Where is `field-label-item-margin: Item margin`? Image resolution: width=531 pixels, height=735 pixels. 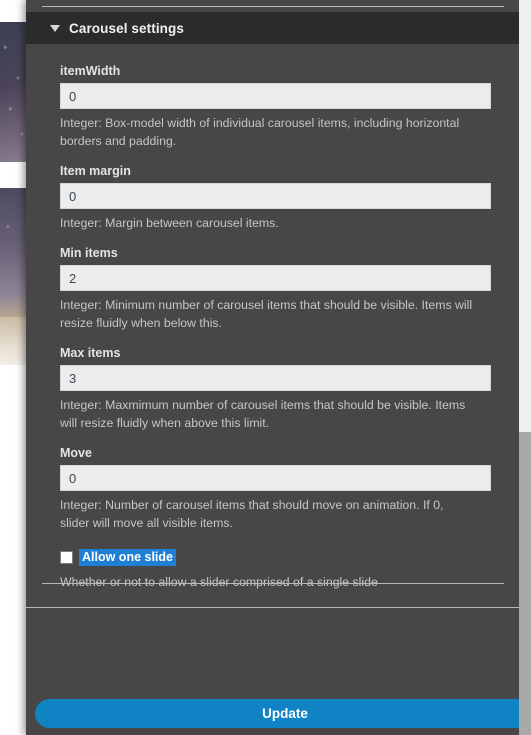 field-label-item-margin: Item margin is located at coordinates (95, 171).